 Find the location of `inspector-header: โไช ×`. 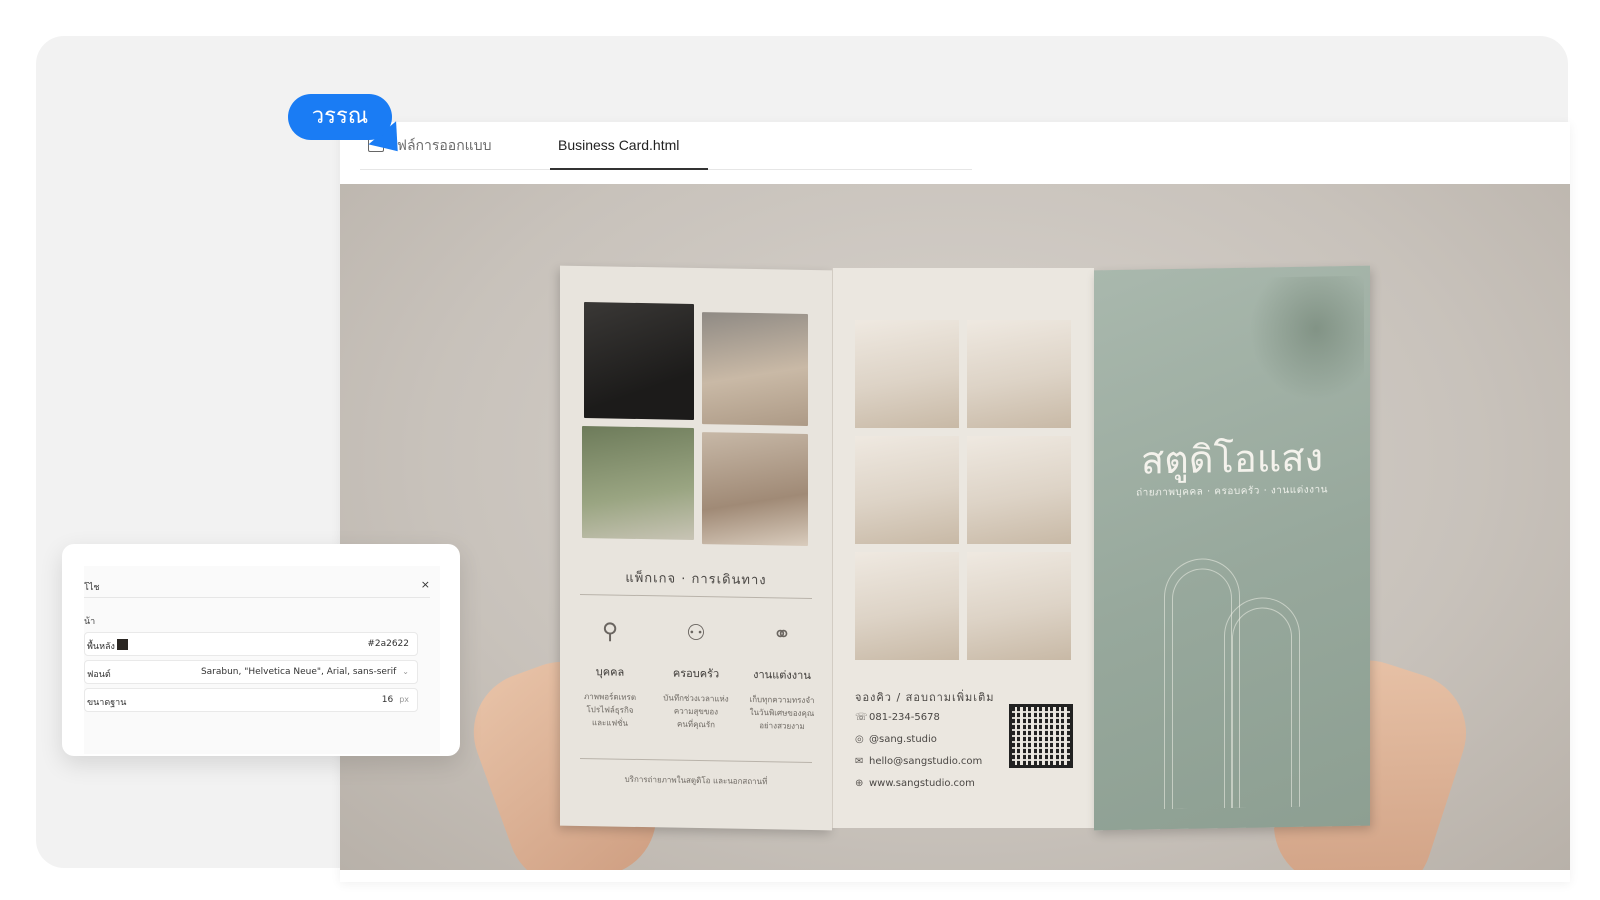

inspector-header: โไช × is located at coordinates (257, 586).